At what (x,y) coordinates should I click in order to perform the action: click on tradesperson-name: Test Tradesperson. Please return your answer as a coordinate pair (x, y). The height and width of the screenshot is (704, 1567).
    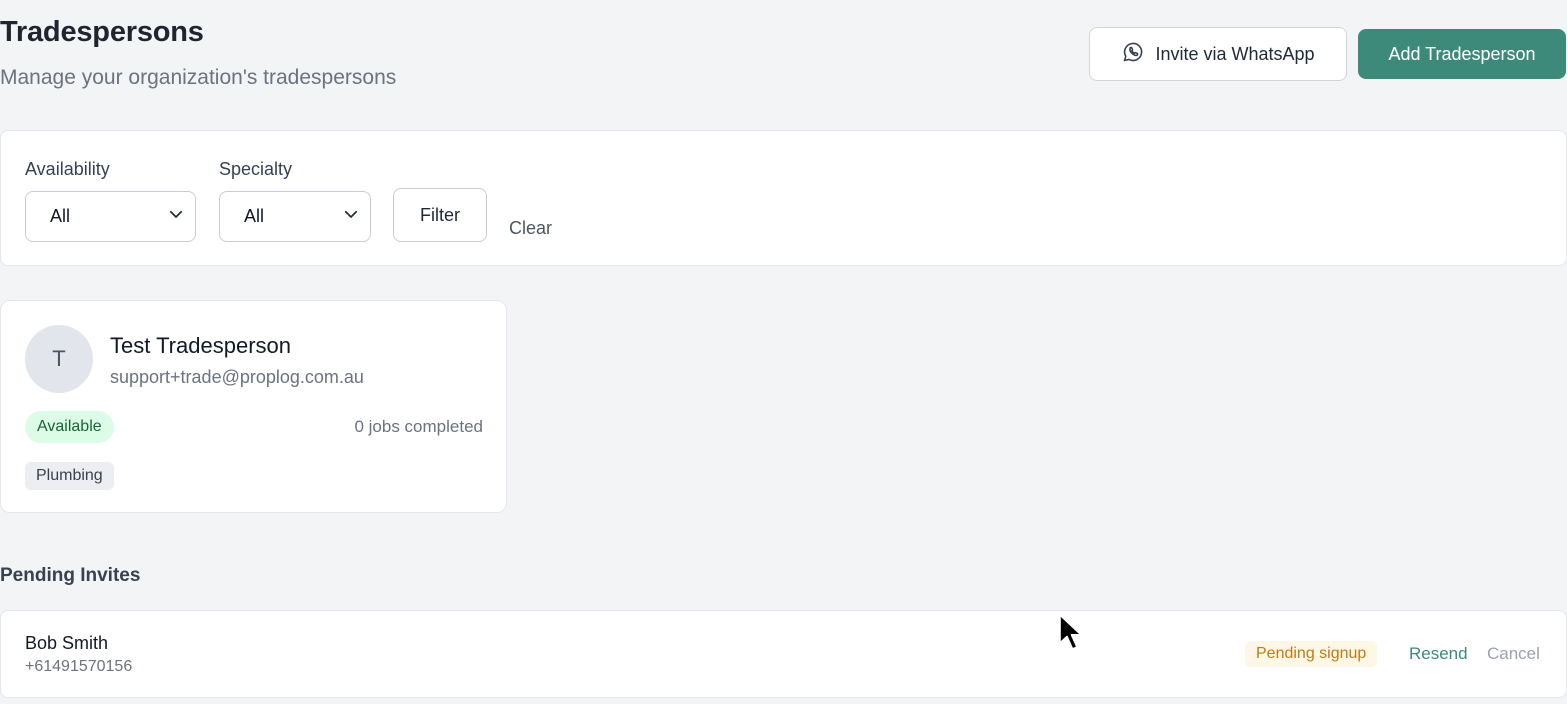
    Looking at the image, I should click on (200, 345).